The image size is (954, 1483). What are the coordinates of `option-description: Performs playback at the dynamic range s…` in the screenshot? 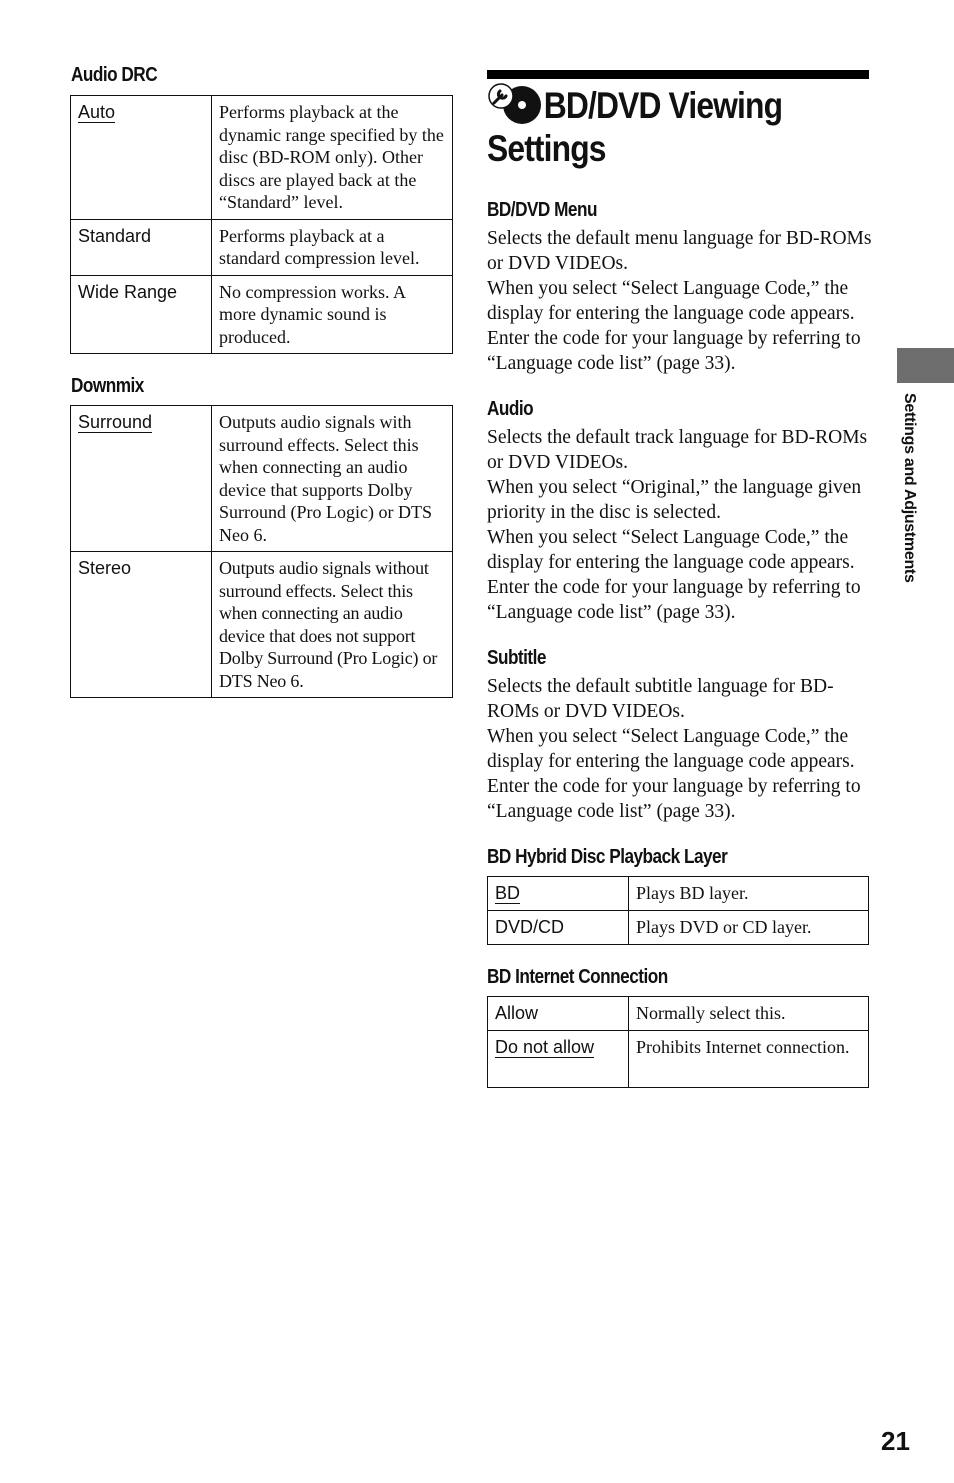 It's located at (332, 157).